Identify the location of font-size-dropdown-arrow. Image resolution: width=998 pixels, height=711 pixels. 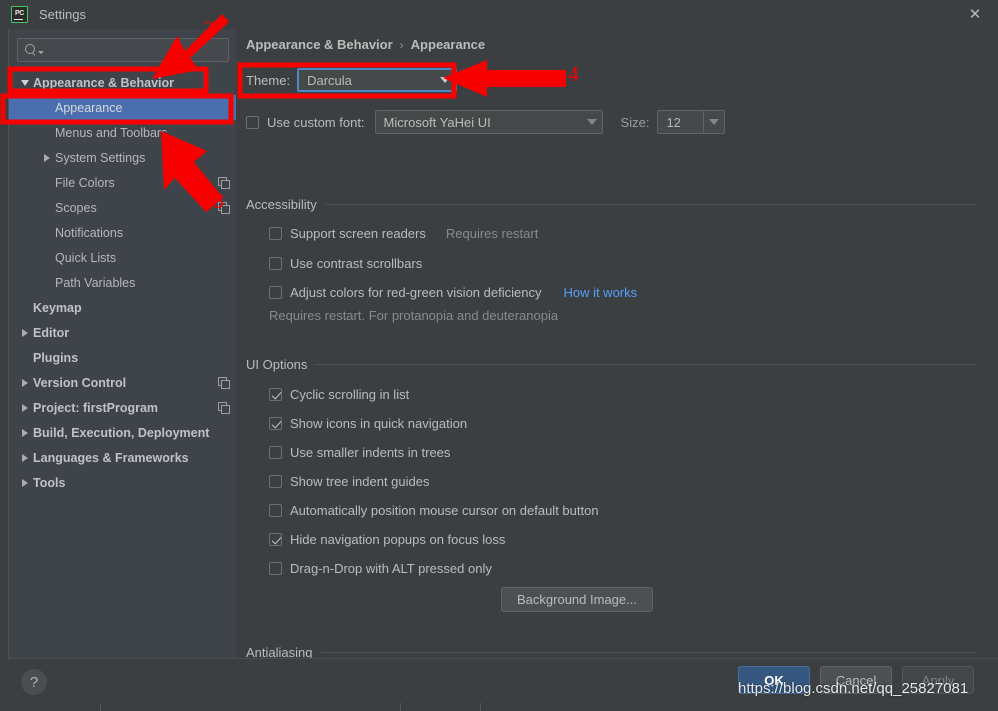
(714, 122).